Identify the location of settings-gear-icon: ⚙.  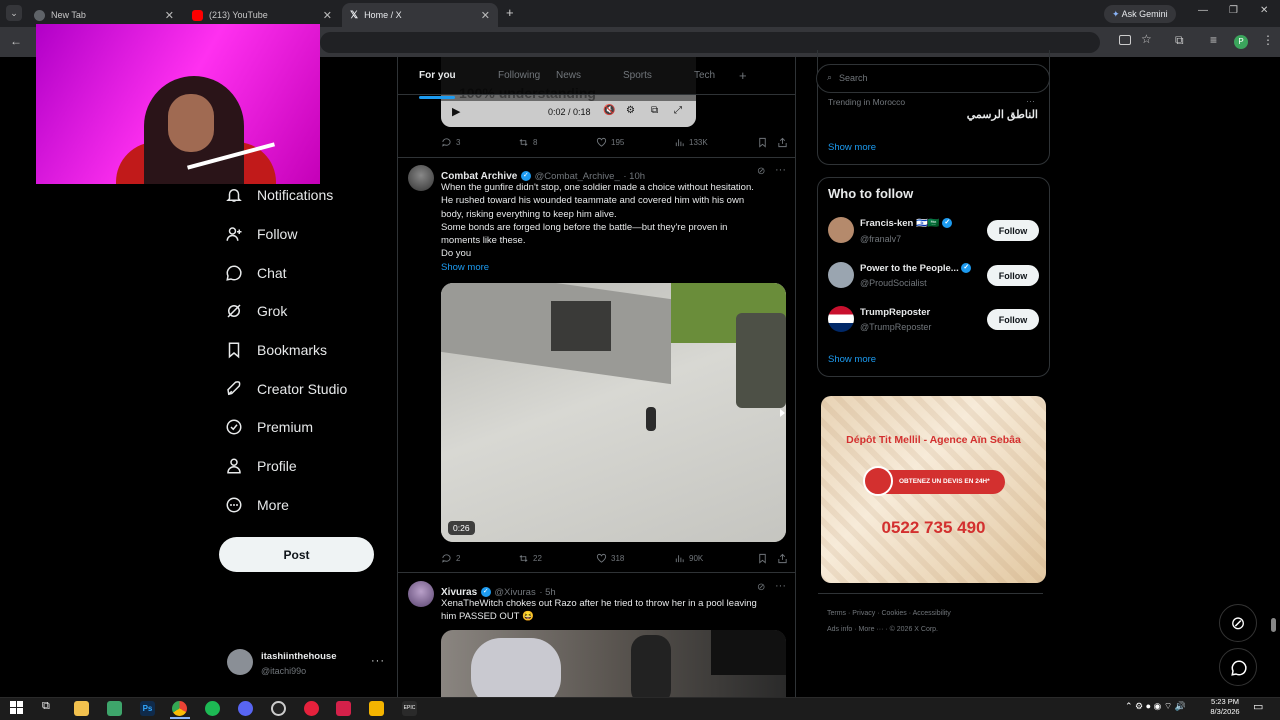
(630, 110).